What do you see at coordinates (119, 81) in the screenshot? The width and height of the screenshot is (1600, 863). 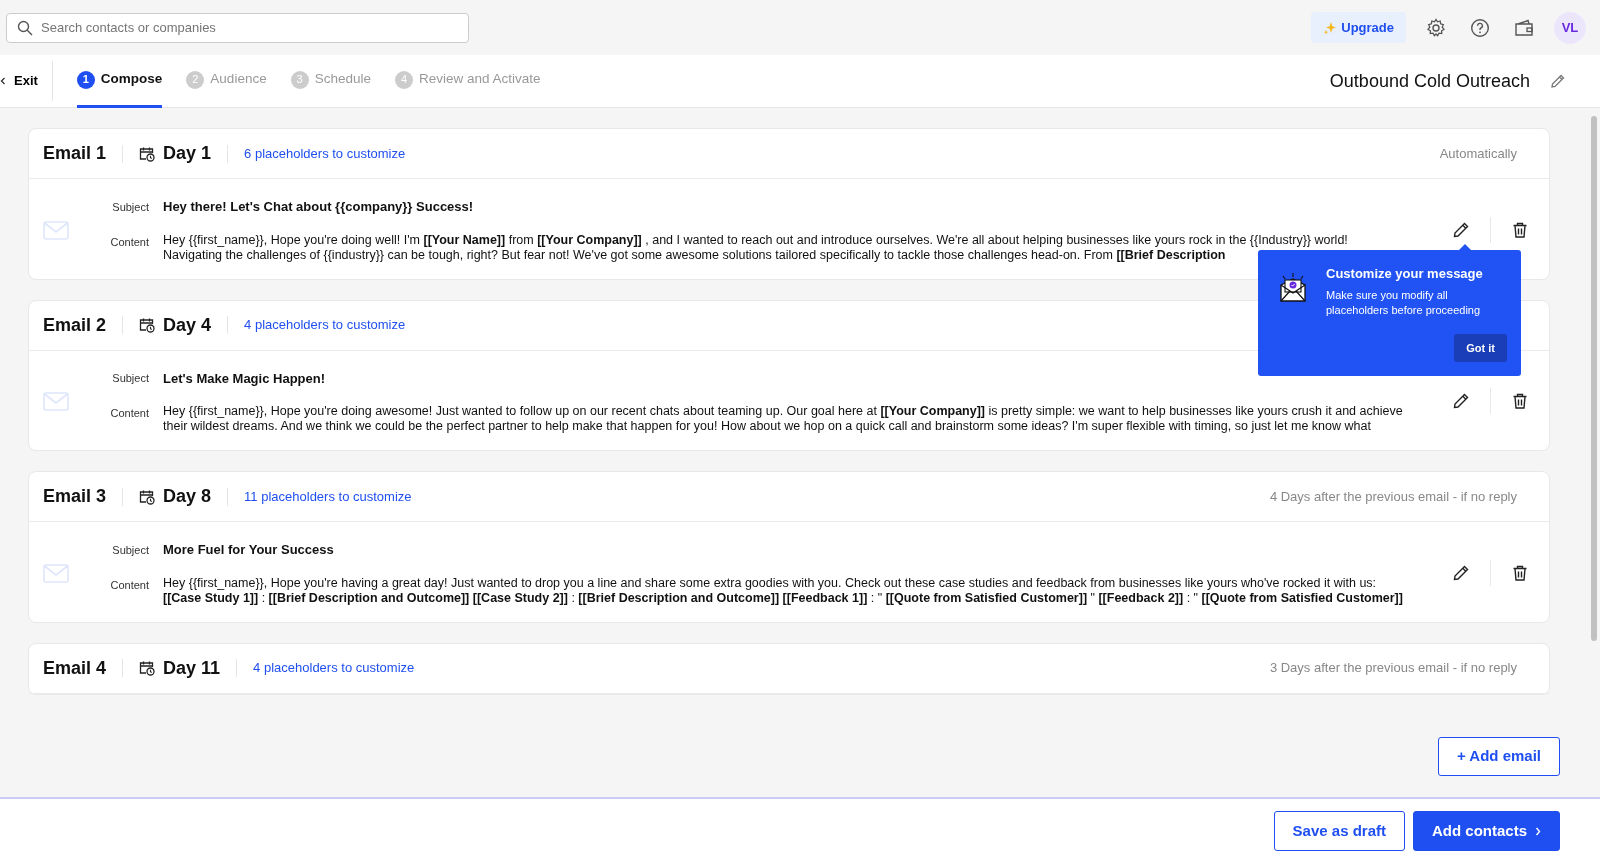 I see `step-tab: 1 Compose` at bounding box center [119, 81].